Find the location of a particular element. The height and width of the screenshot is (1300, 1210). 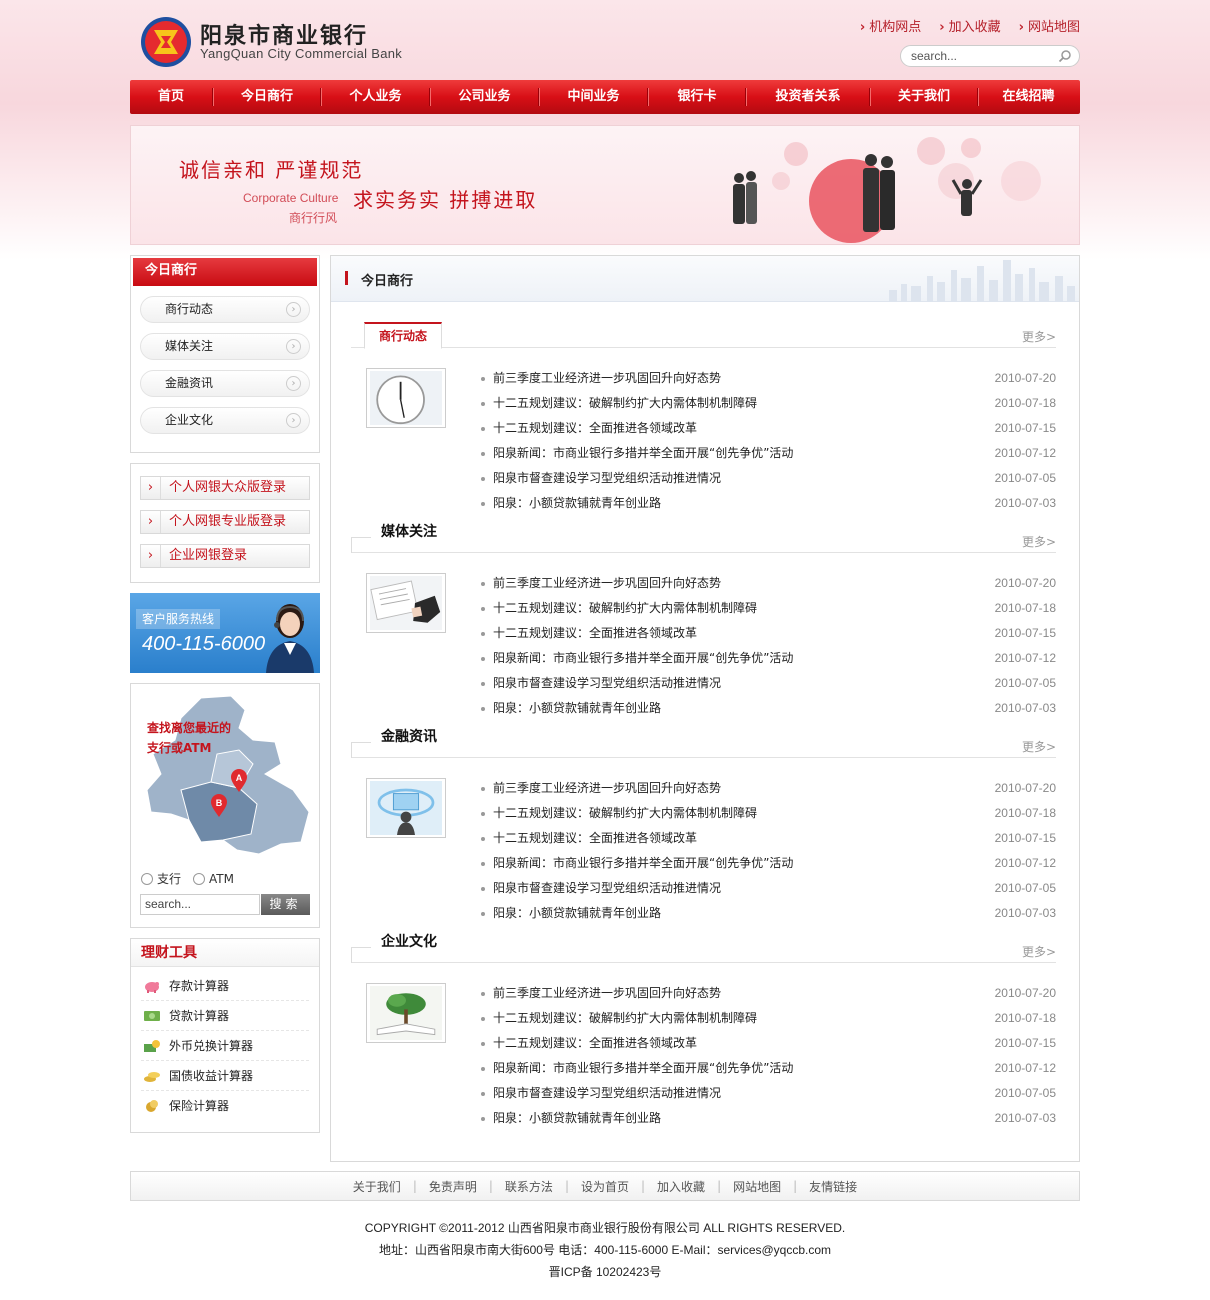

sidebar-item-media: 媒体关注 › is located at coordinates (225, 346).